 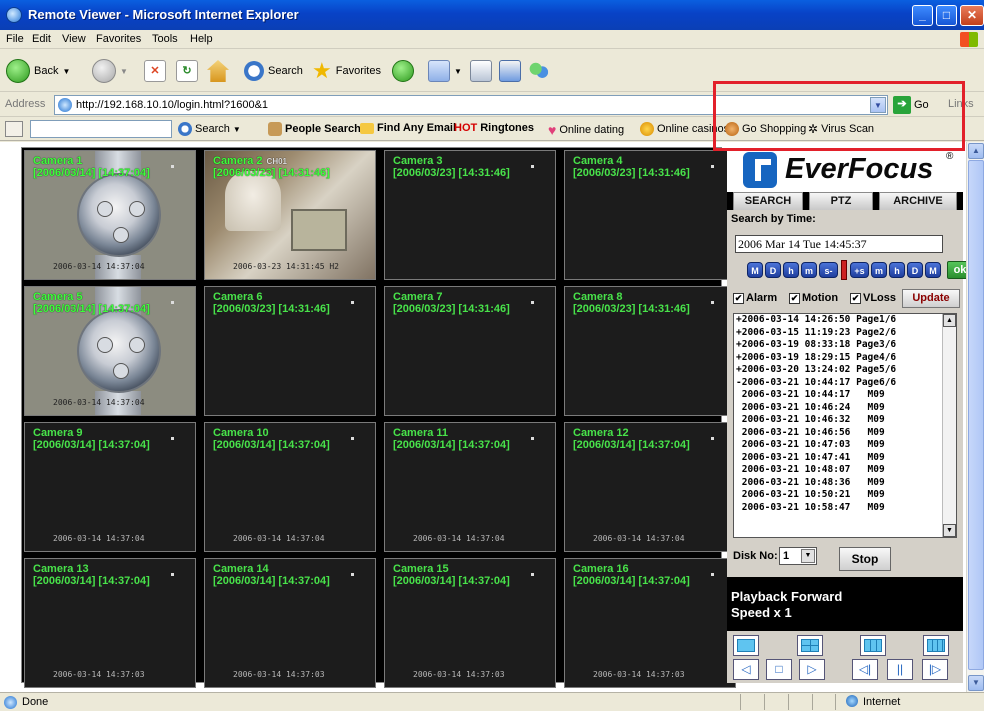 I want to click on camera-tile: Camera 7 [2006/03/23] [14:31:46], so click(x=470, y=351).